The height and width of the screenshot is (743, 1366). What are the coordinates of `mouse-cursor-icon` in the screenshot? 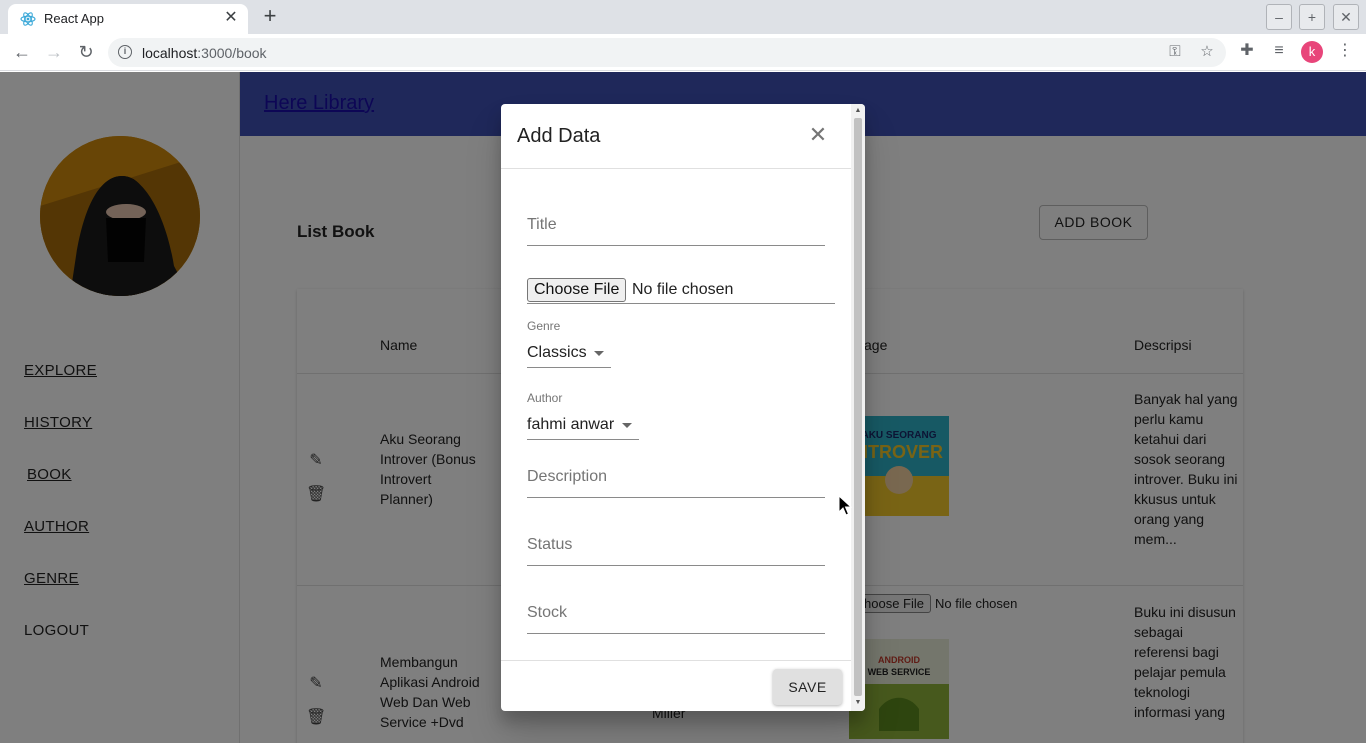 It's located at (845, 505).